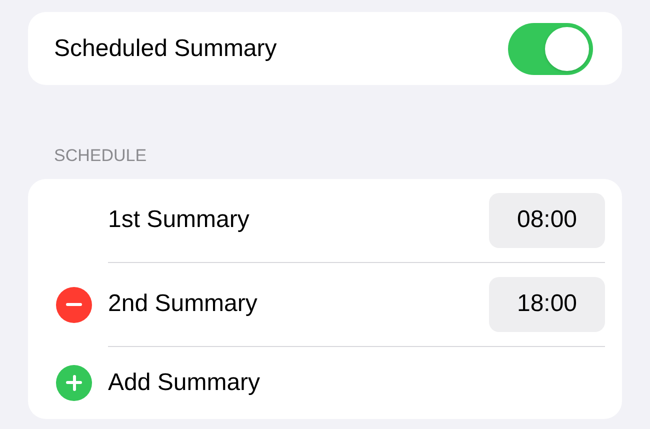  What do you see at coordinates (183, 304) in the screenshot?
I see `summary-label: 2nd Summary` at bounding box center [183, 304].